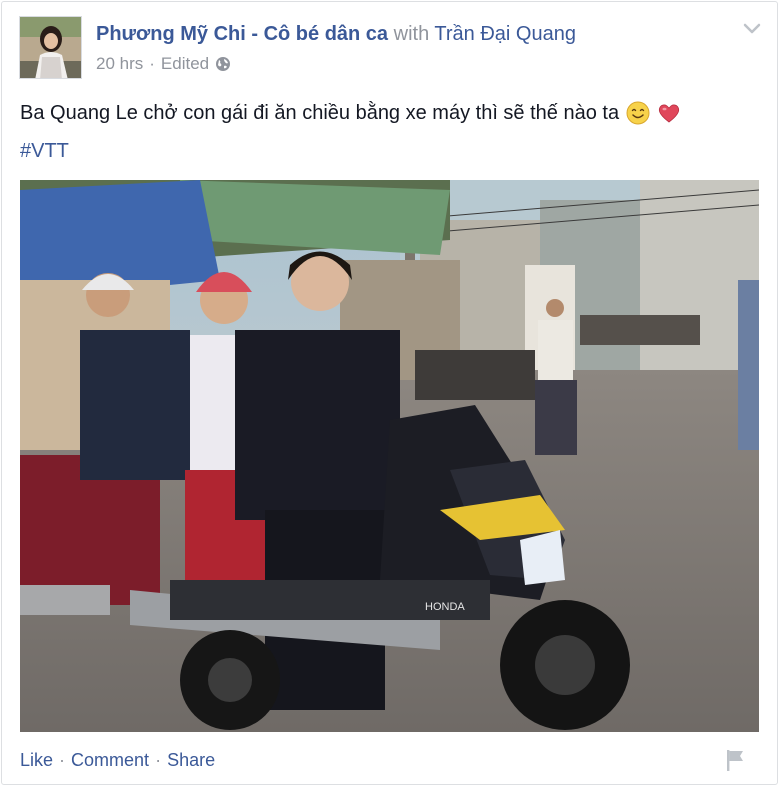 The width and height of the screenshot is (780, 787). What do you see at coordinates (242, 34) in the screenshot?
I see `author-name-link: Phương Mỹ Chi - Cô bé dân ca` at bounding box center [242, 34].